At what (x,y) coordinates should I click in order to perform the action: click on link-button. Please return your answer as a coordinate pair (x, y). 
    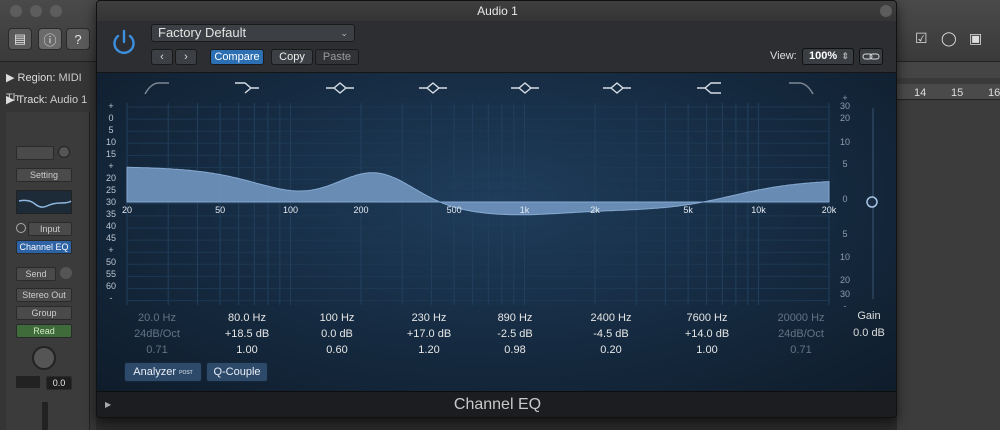
    Looking at the image, I should click on (871, 56).